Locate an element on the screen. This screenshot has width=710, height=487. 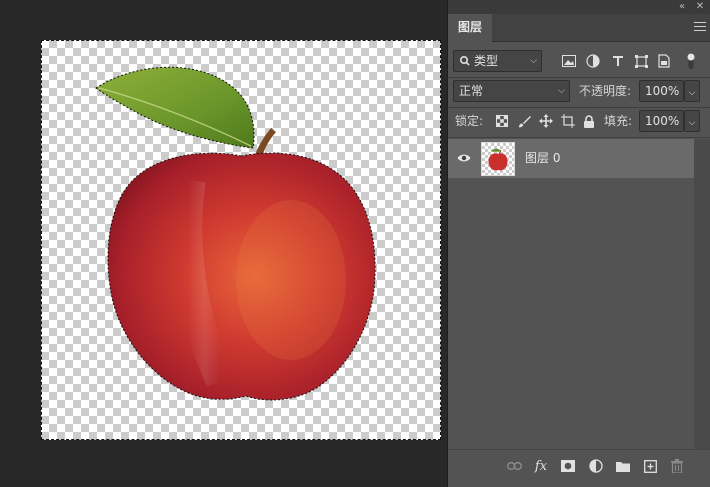
fx-icon: fx is located at coordinates (541, 466).